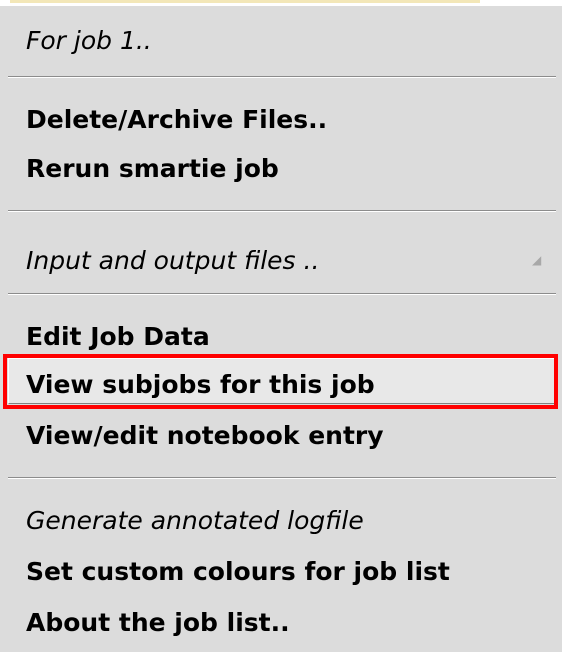  Describe the element at coordinates (158, 623) in the screenshot. I see `menu-item-about-job-list: About the job list..` at that location.